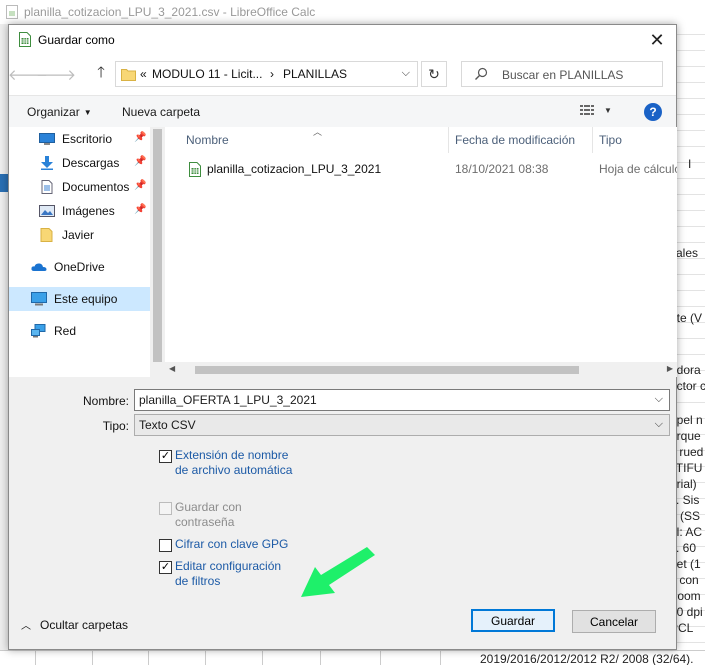  I want to click on nav-item-label: Javier, so click(78, 235).